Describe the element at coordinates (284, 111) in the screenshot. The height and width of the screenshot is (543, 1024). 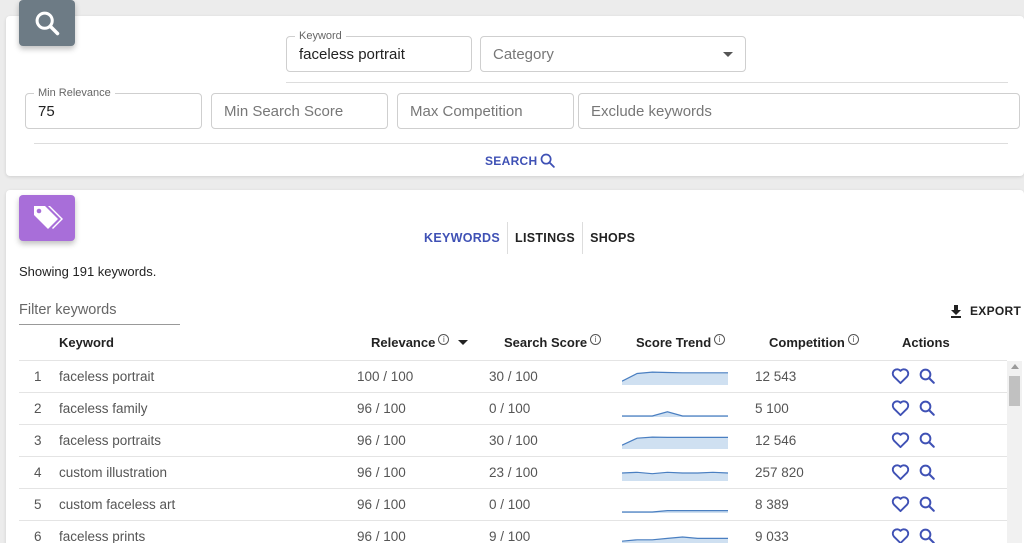
I see `min-search-score-placeholder: Min Search Score` at that location.